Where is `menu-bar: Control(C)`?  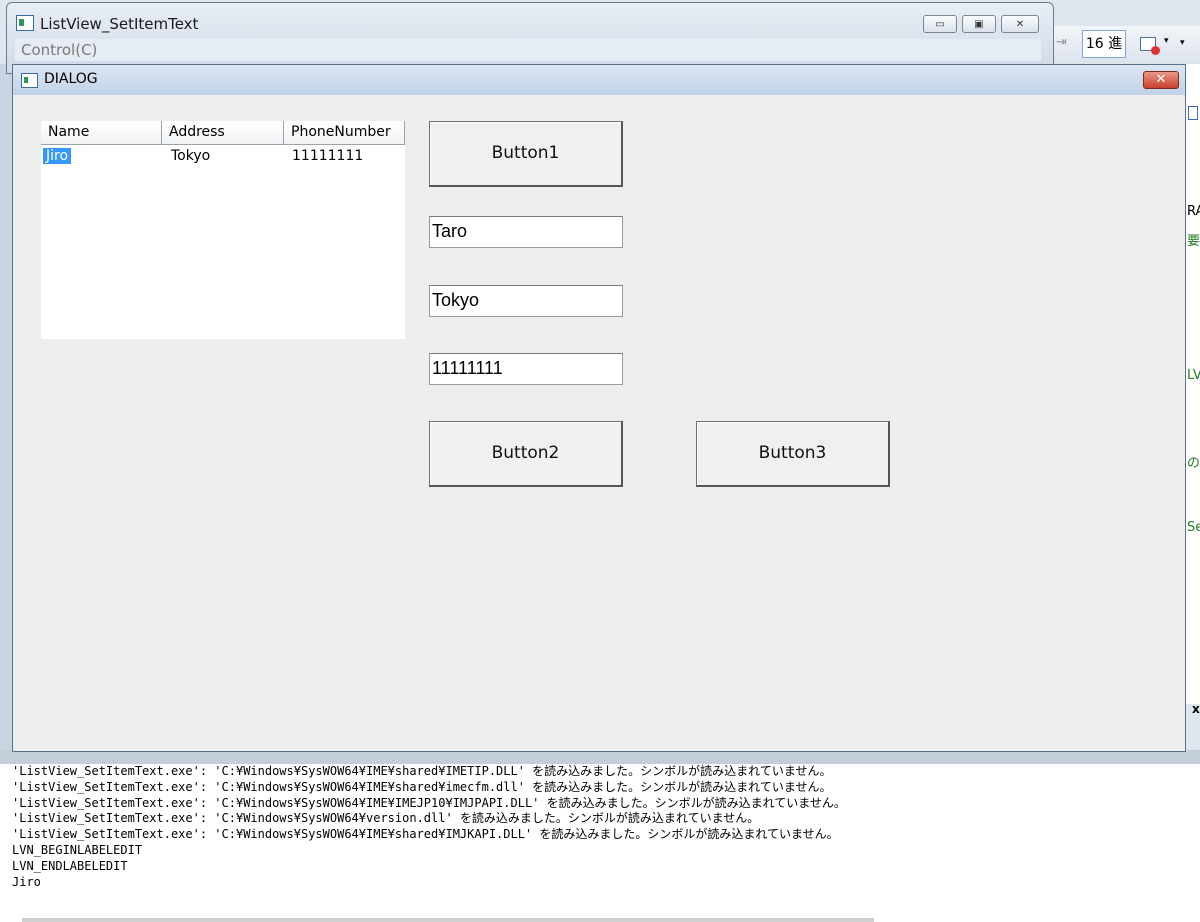 menu-bar: Control(C) is located at coordinates (528, 50).